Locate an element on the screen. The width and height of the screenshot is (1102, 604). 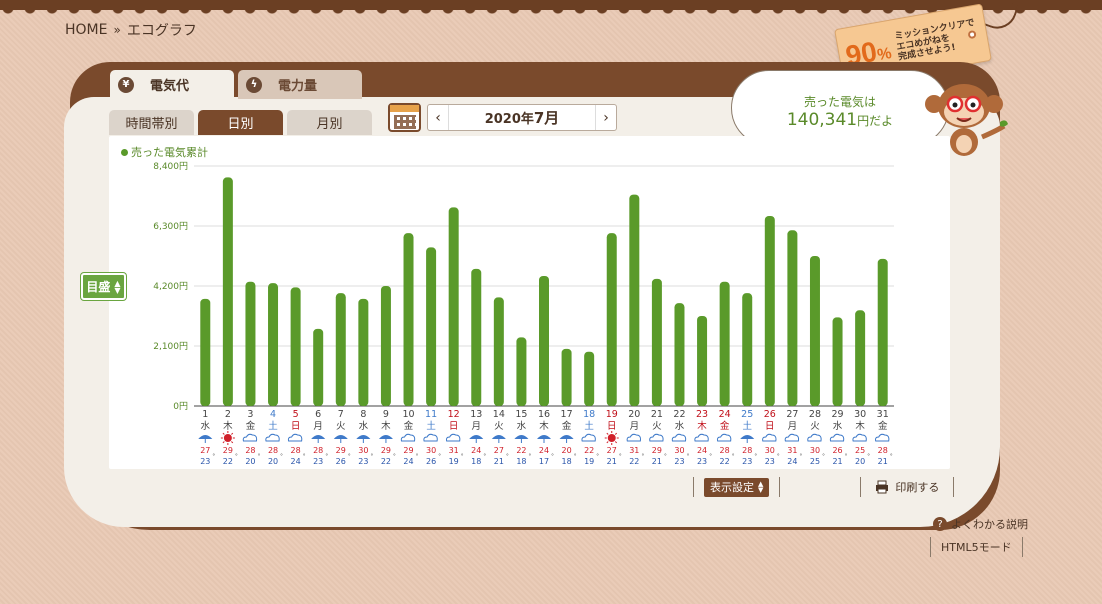
print-button: 印刷する is located at coordinates (907, 487).